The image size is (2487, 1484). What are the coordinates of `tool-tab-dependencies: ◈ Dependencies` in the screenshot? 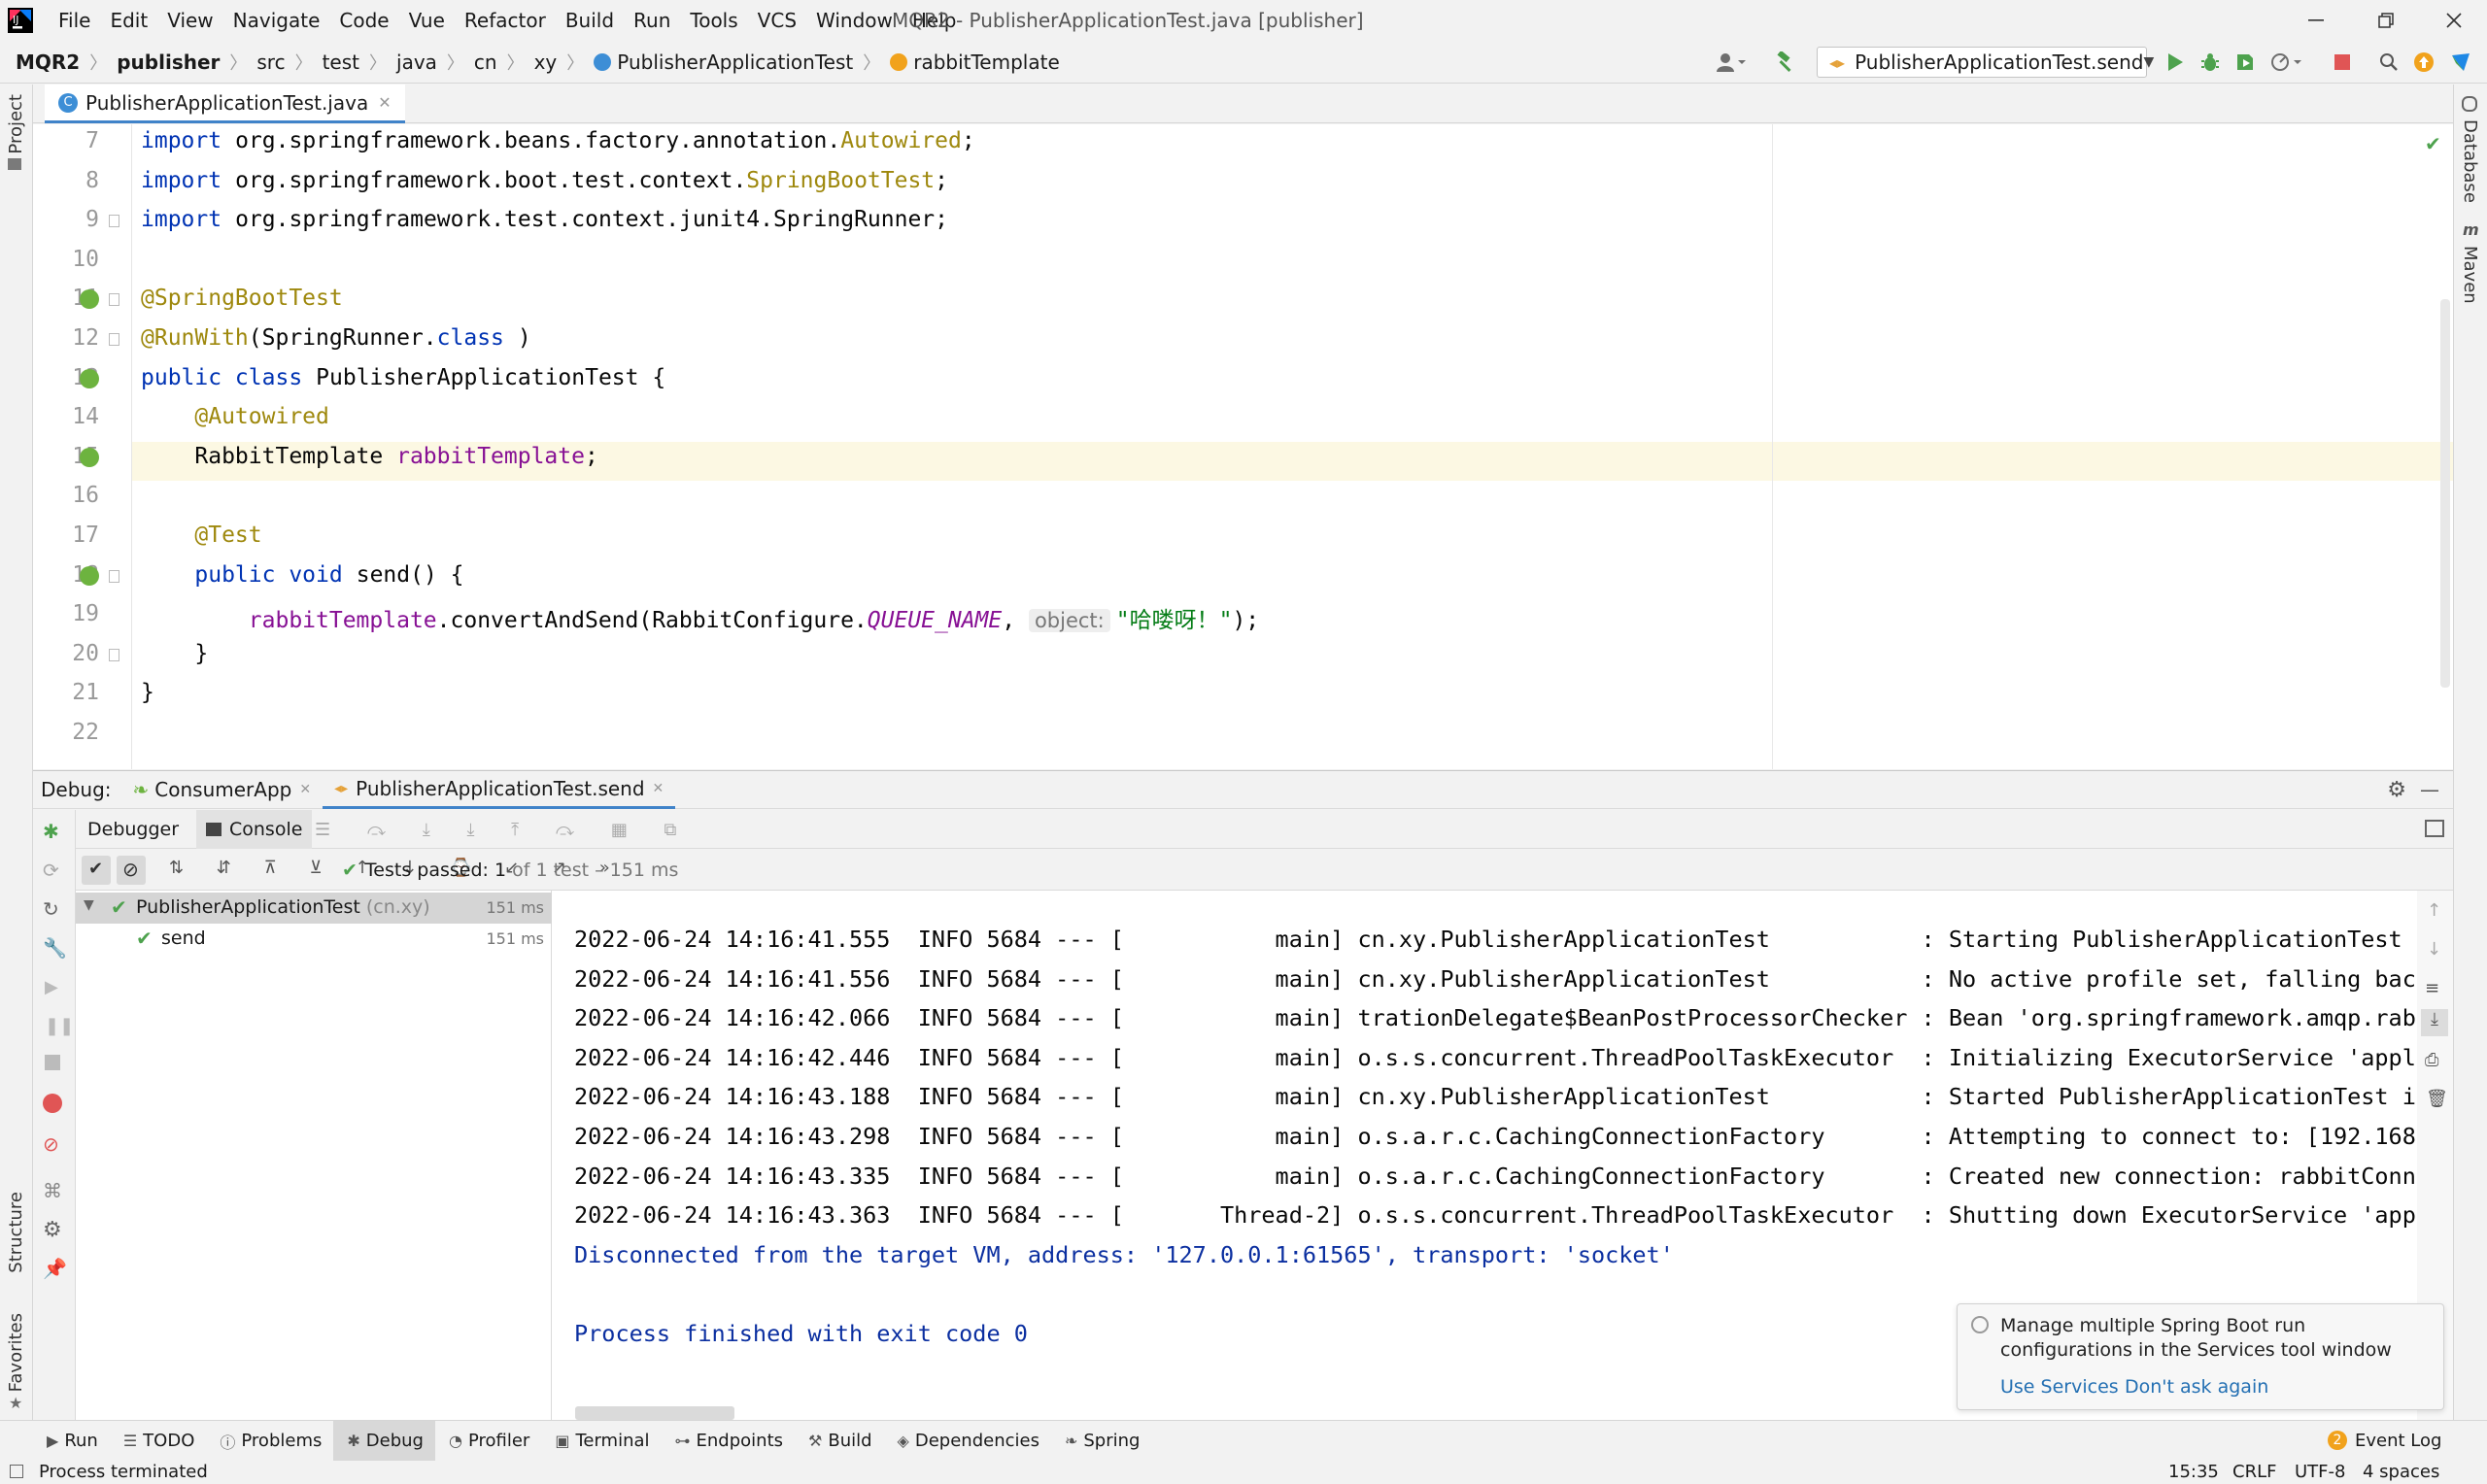 It's located at (967, 1441).